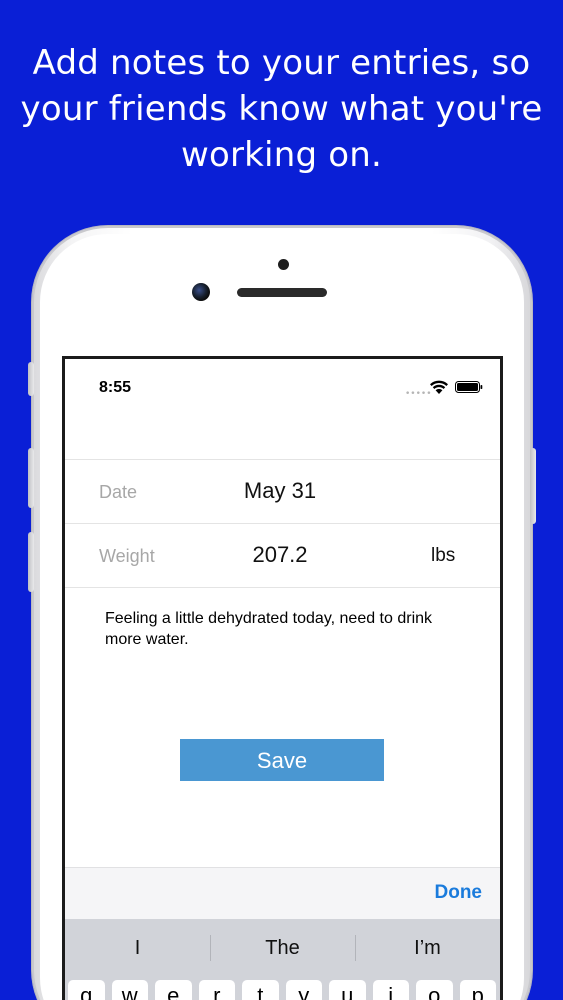 The width and height of the screenshot is (563, 1000). I want to click on key-u: u, so click(347, 990).